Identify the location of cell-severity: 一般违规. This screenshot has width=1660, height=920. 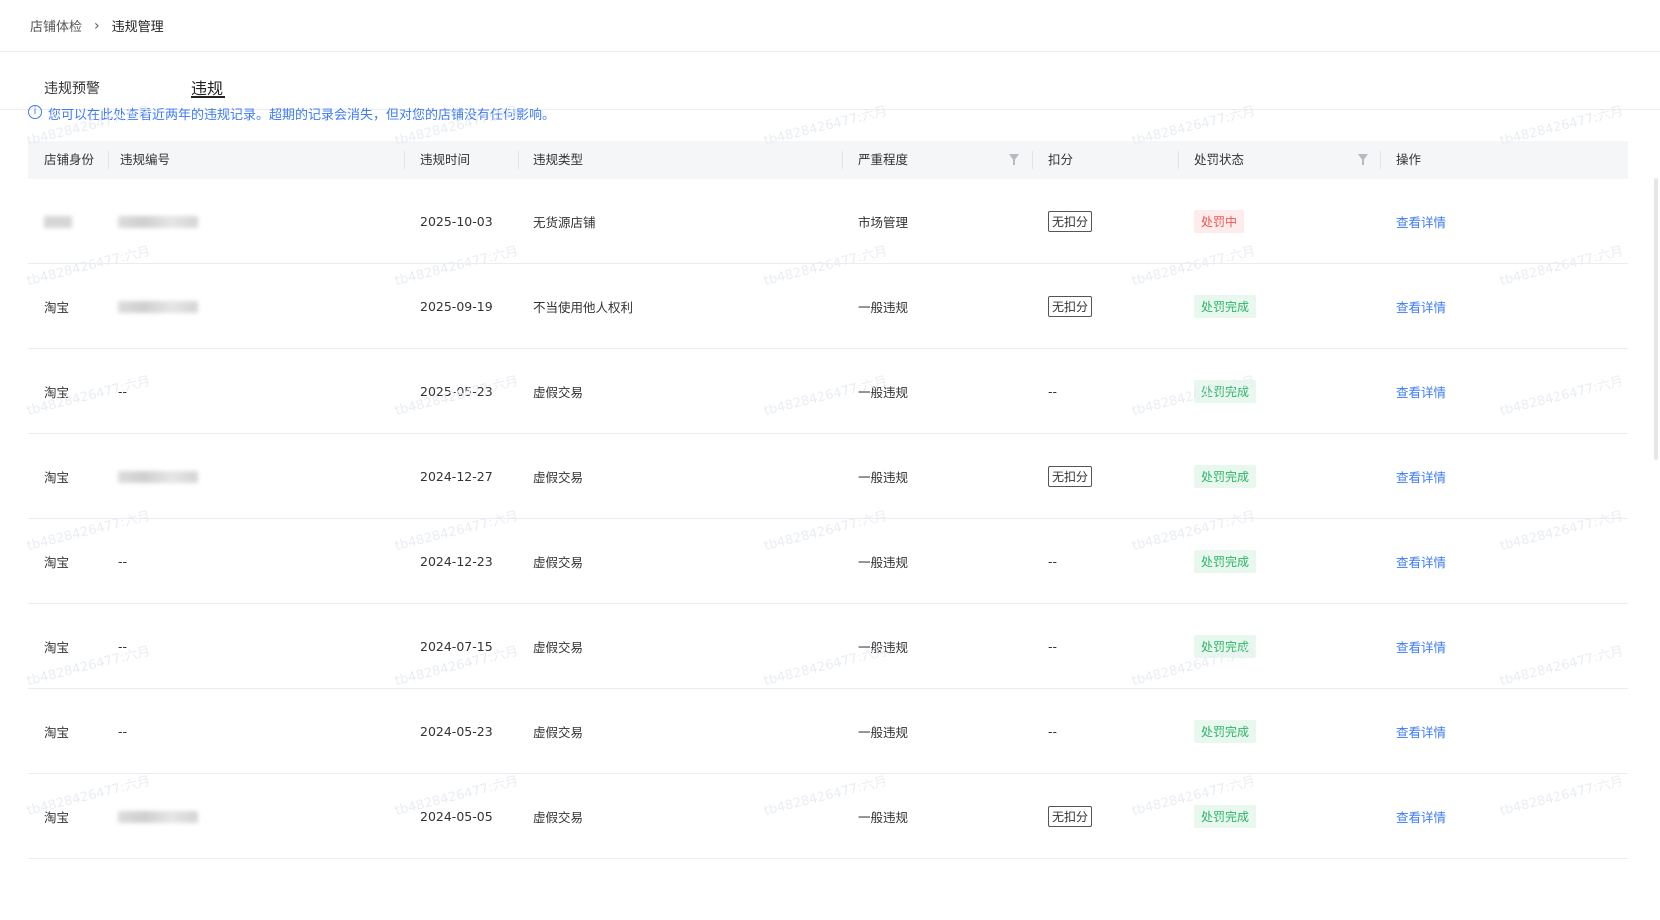
(883, 816).